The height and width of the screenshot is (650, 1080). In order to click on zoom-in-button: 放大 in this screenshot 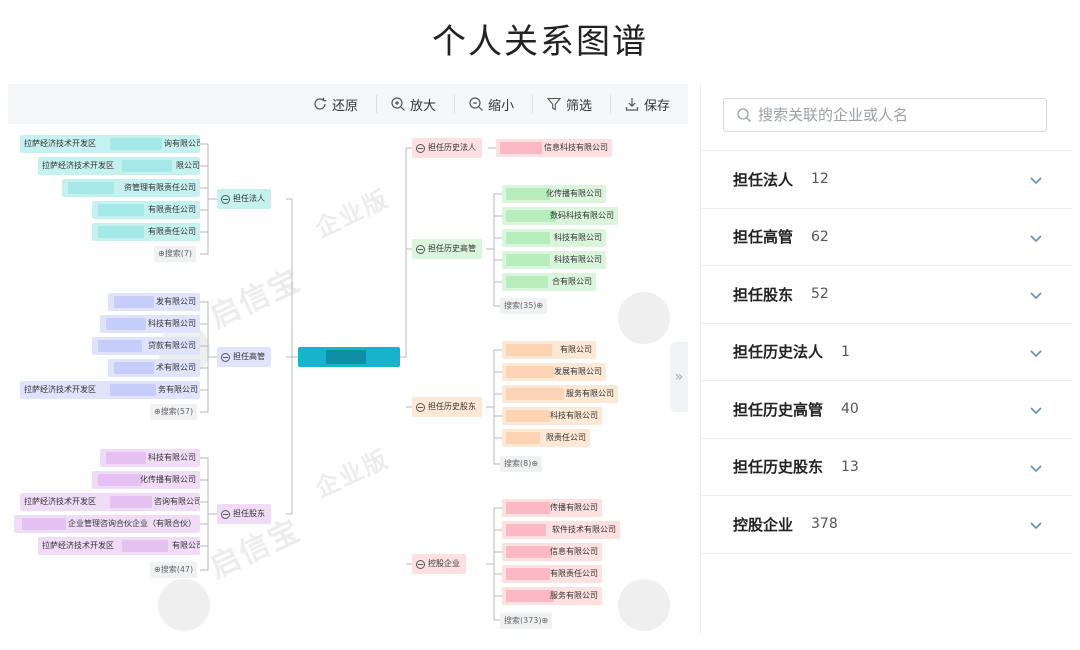, I will do `click(413, 104)`.